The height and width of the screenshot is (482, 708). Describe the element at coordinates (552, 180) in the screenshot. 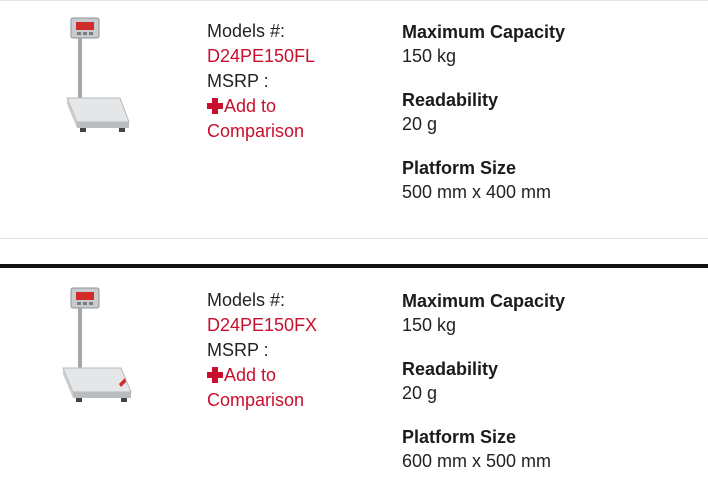

I see `spec-platform: Platform Size 500 mm x 400 mm` at that location.